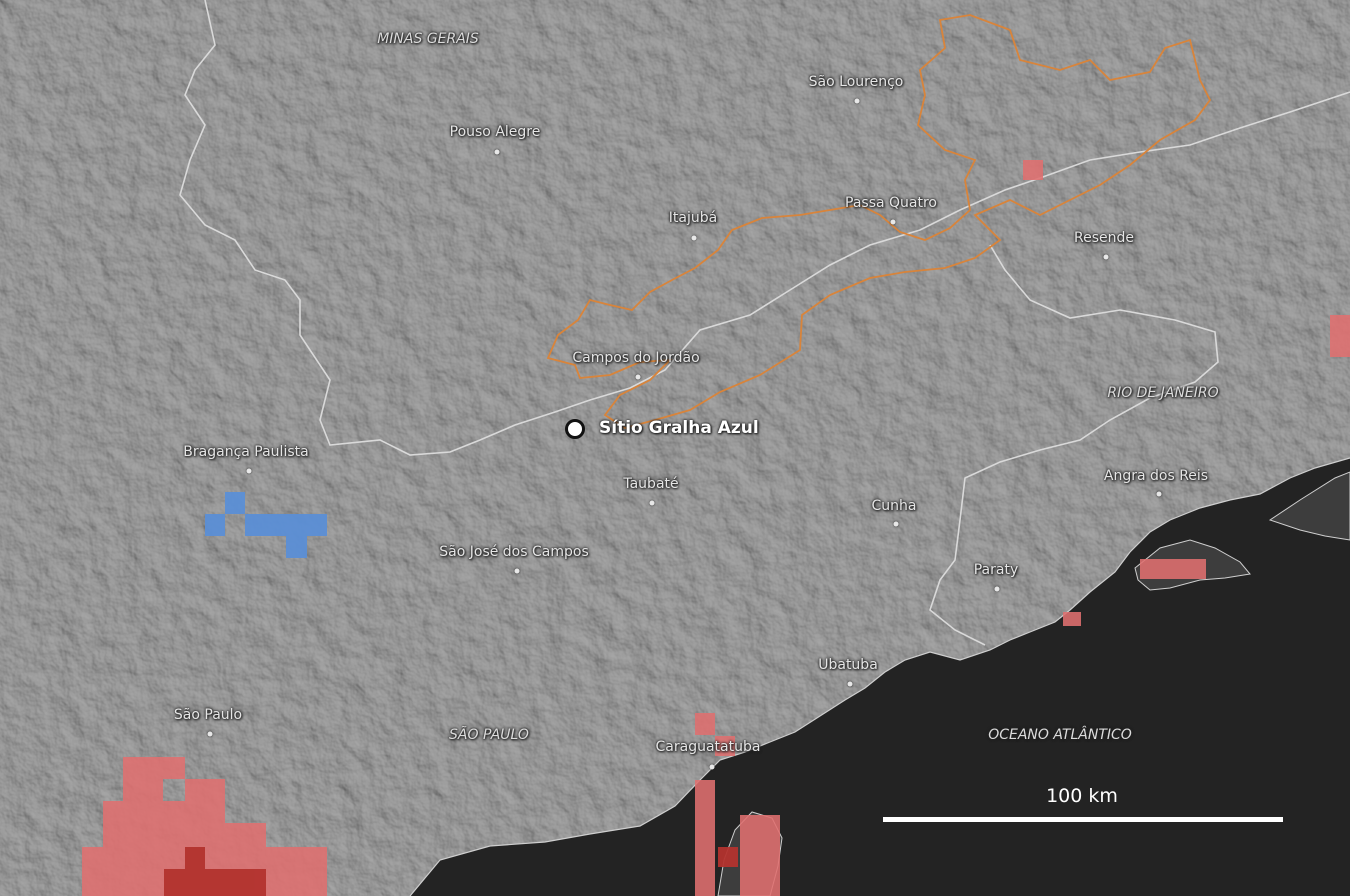 Image resolution: width=1350 pixels, height=896 pixels. Describe the element at coordinates (514, 552) in the screenshot. I see `city-label: São José dos Campos` at that location.